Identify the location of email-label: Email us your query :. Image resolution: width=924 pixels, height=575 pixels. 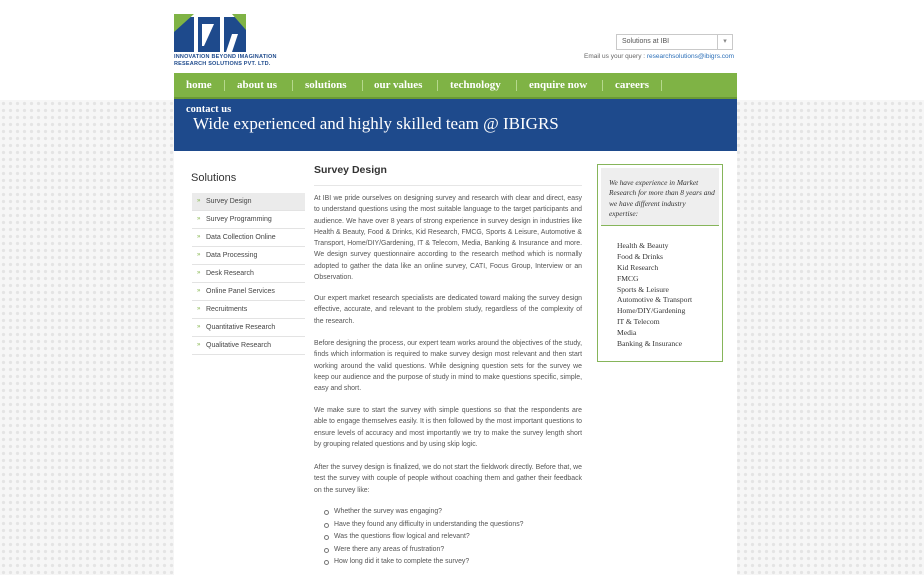
(615, 56).